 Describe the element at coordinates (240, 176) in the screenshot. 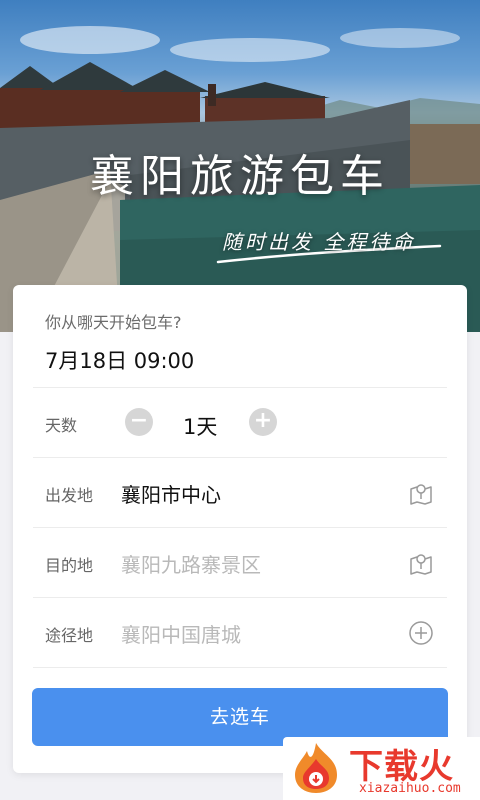

I see `hero-title: 襄阳旅游包车` at that location.